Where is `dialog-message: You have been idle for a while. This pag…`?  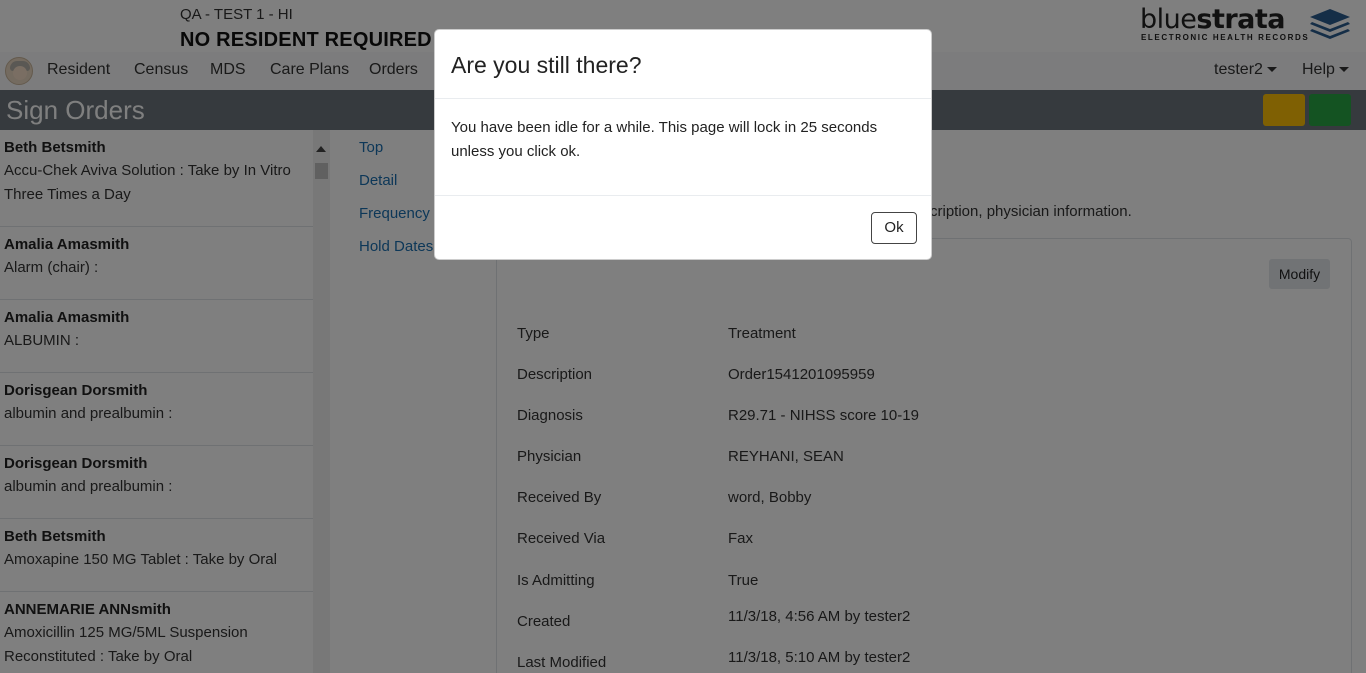
dialog-message: You have been idle for a while. This pag… is located at coordinates (664, 139).